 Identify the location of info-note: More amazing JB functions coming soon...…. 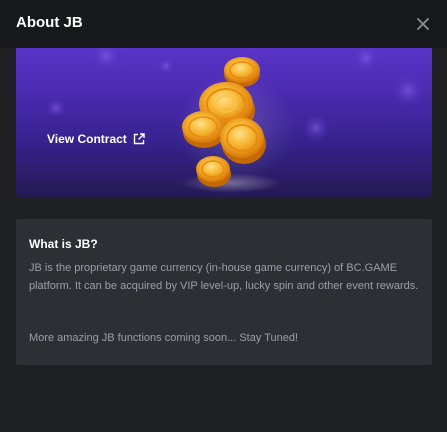
(164, 338).